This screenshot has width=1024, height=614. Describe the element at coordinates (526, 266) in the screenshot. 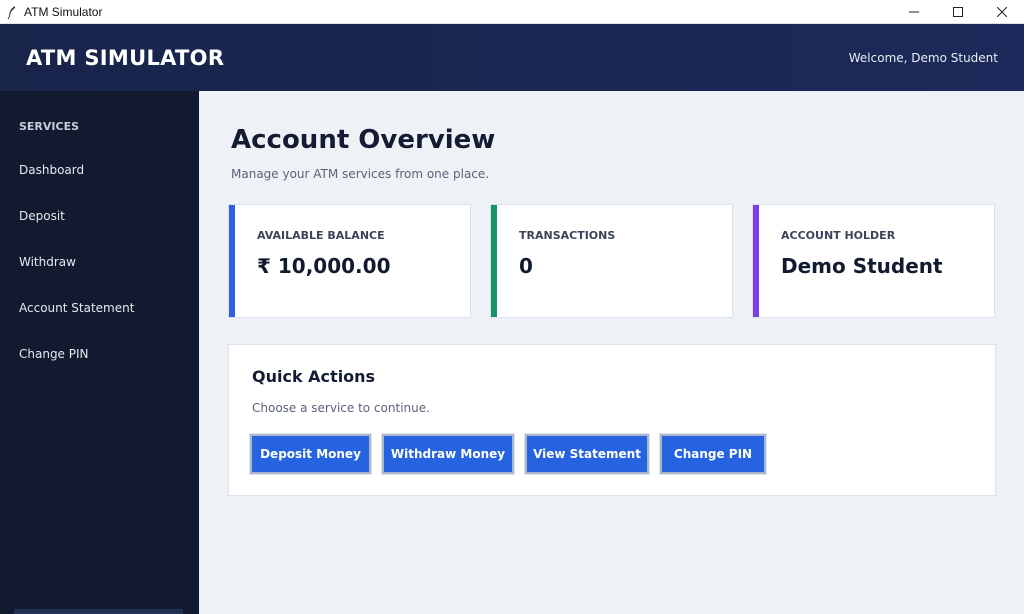

I see `transactions-value: 0` at that location.